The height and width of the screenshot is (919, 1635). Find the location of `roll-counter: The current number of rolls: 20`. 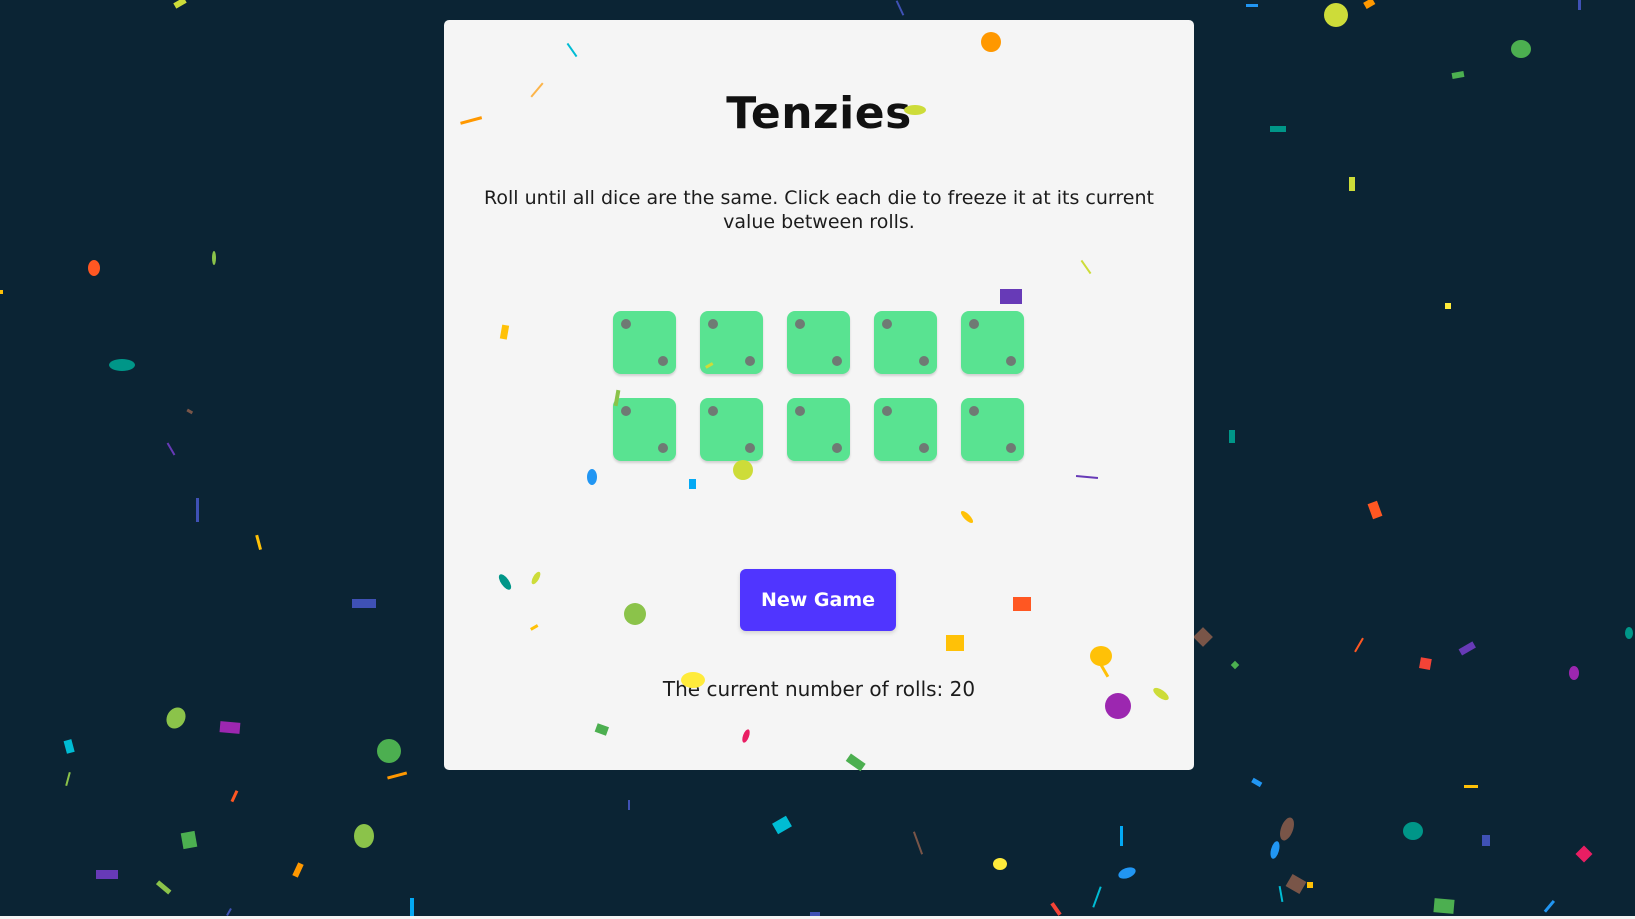

roll-counter: The current number of rolls: 20 is located at coordinates (819, 689).